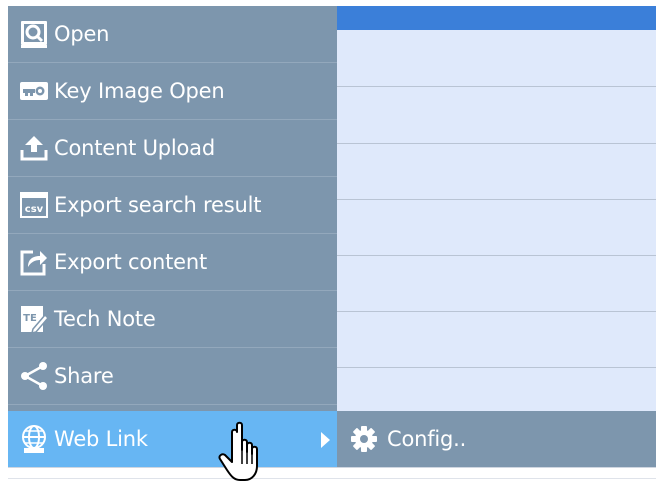 This screenshot has height=488, width=656. What do you see at coordinates (364, 439) in the screenshot?
I see `gear-icon` at bounding box center [364, 439].